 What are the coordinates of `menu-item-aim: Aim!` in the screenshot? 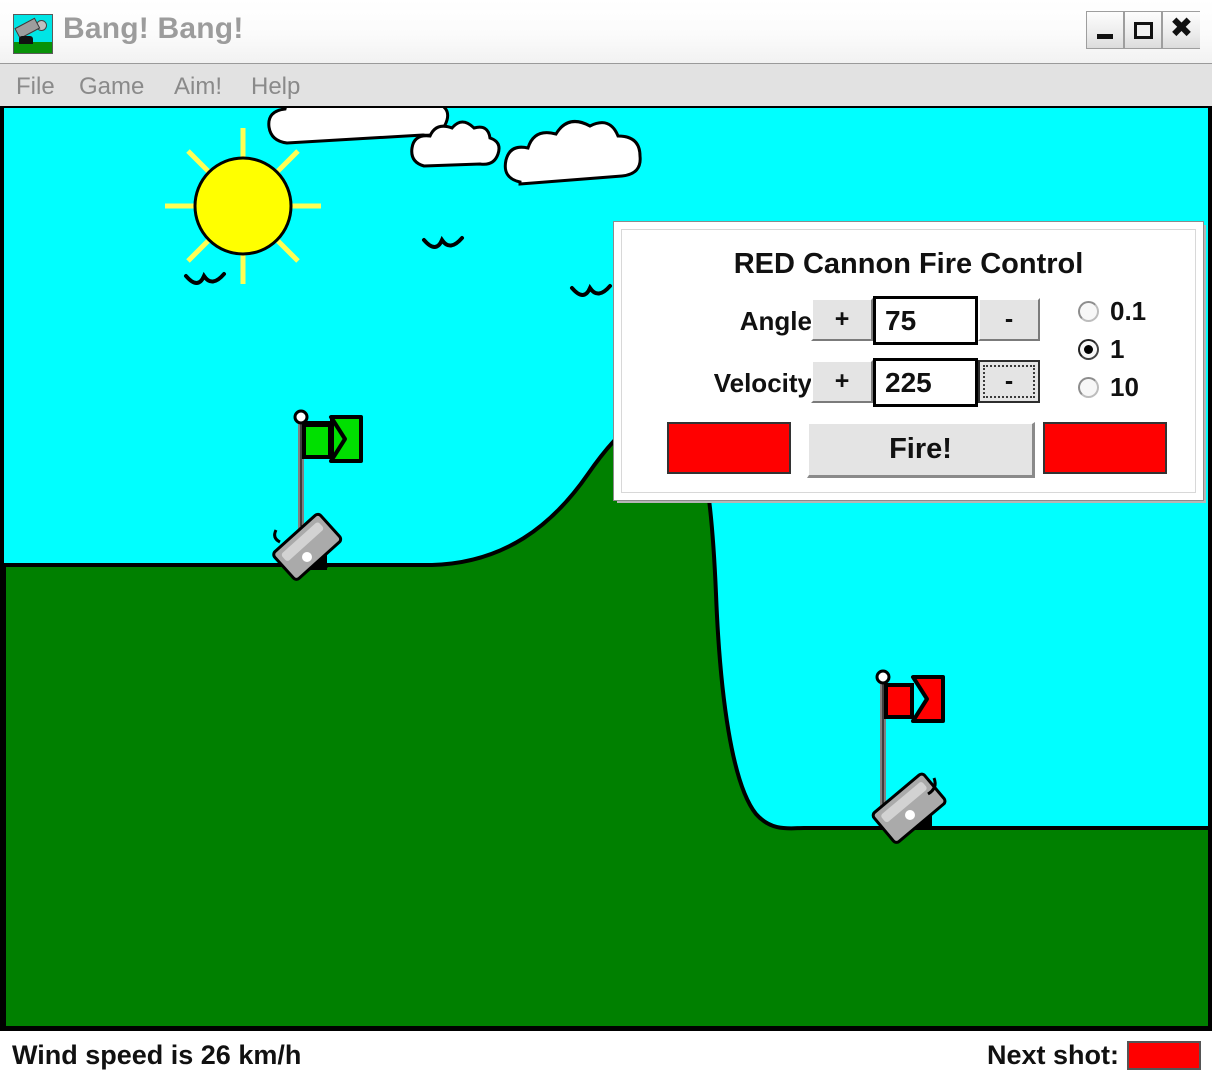 It's located at (198, 86).